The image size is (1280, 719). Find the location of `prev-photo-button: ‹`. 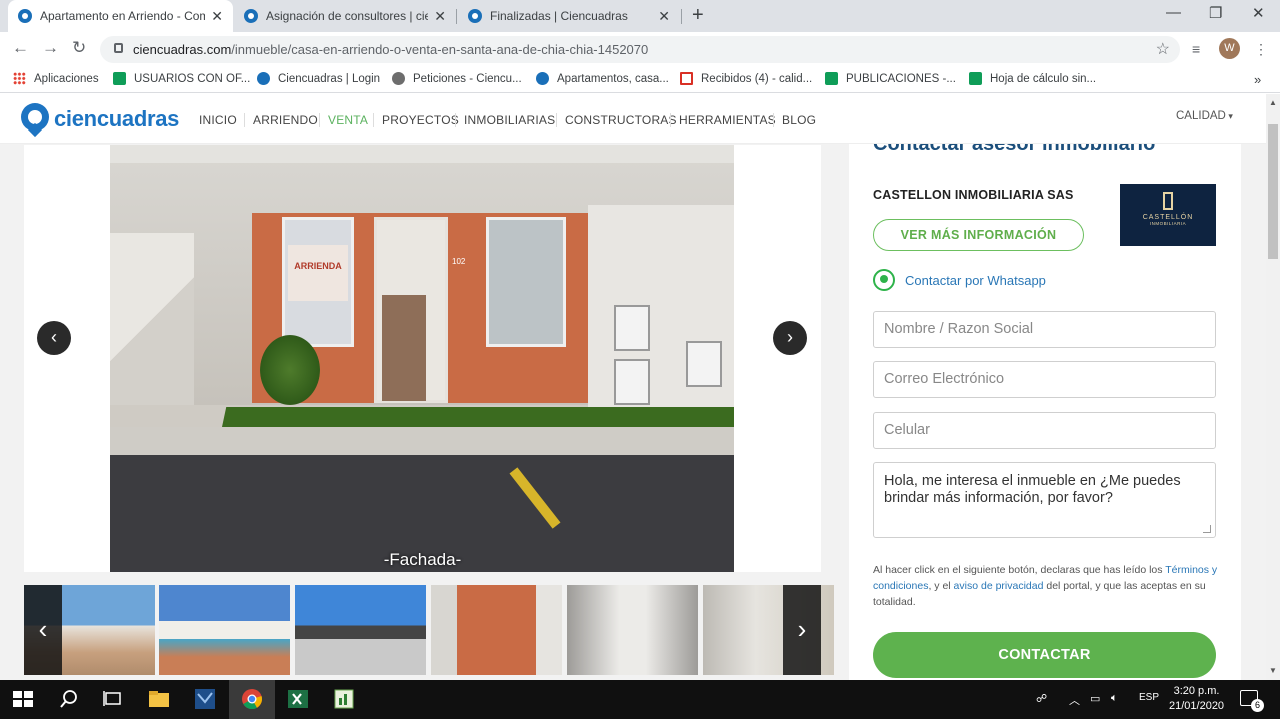

prev-photo-button: ‹ is located at coordinates (54, 338).